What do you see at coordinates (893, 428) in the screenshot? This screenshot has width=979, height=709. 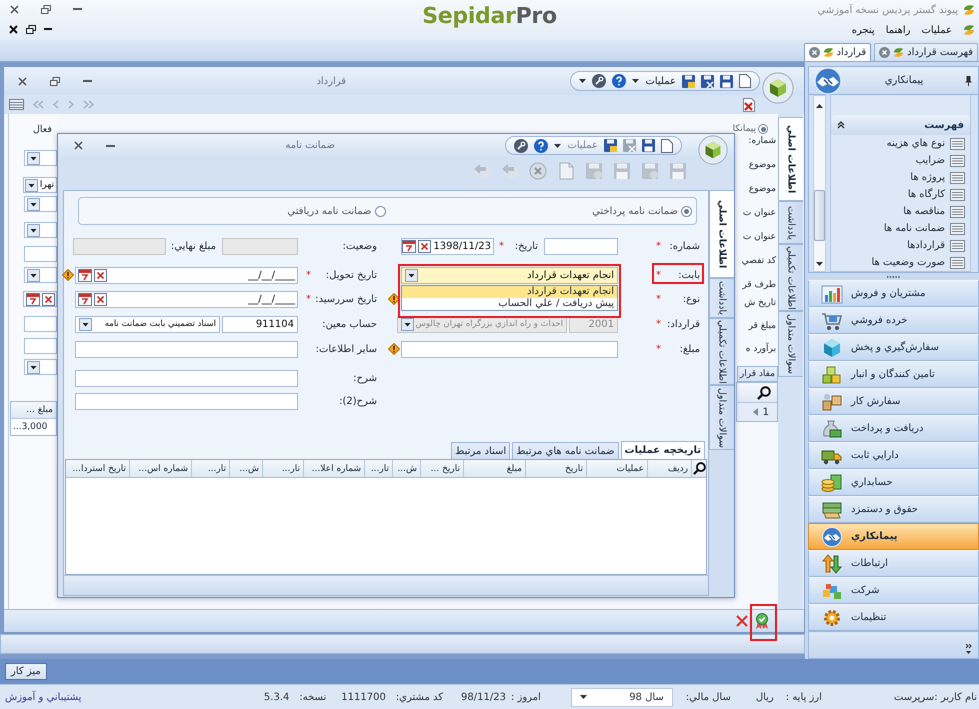 I see `module-button: دريافت و پرداخت` at bounding box center [893, 428].